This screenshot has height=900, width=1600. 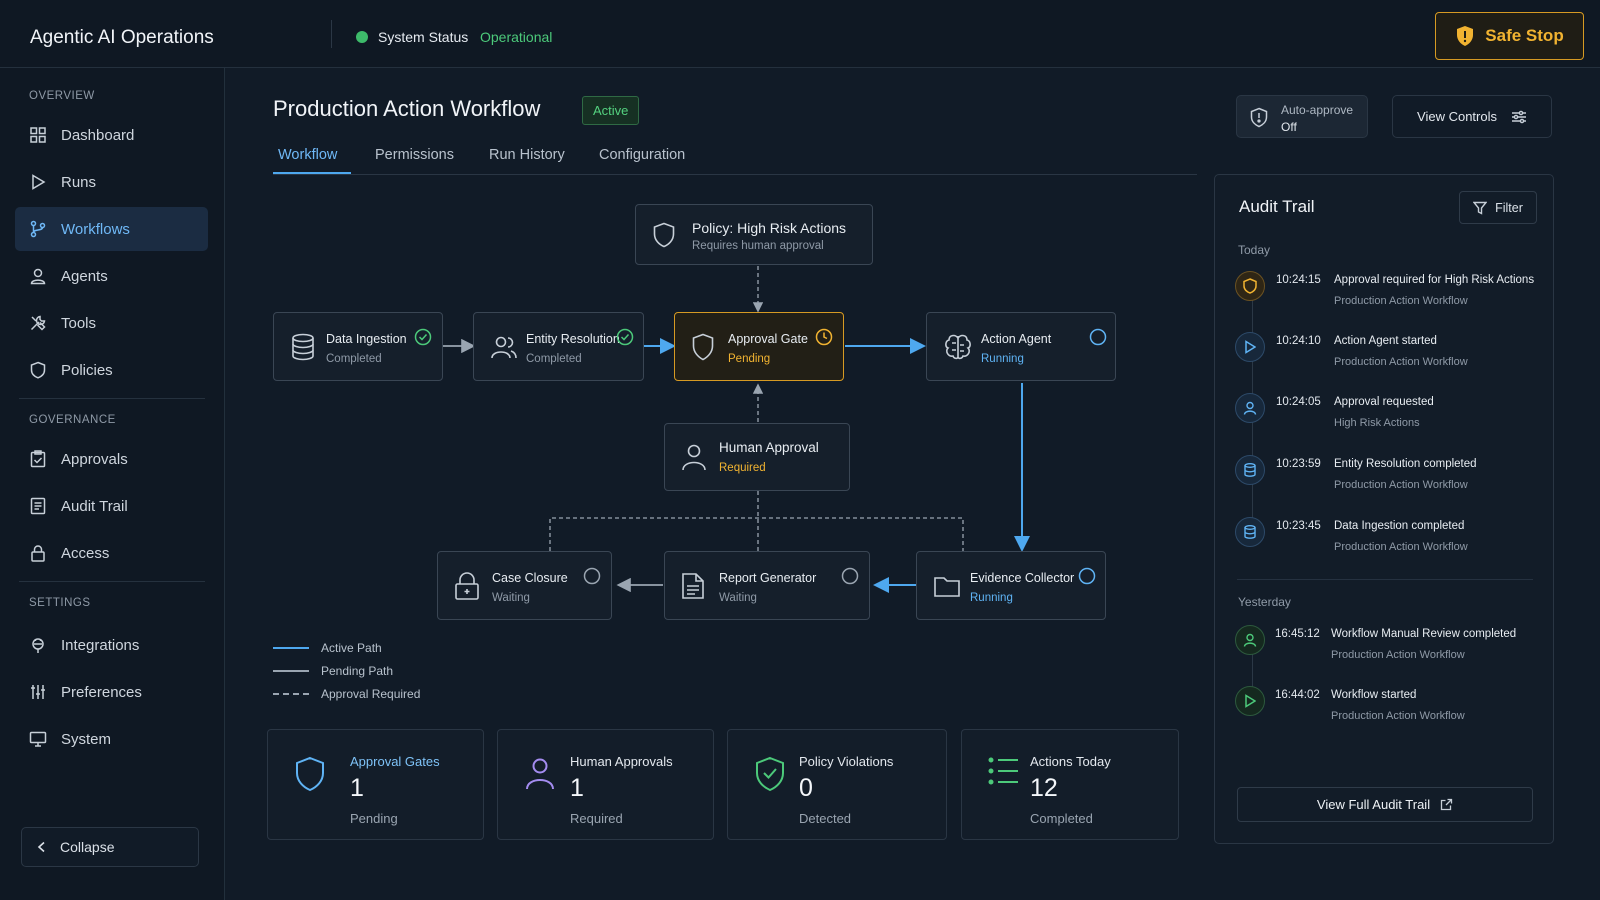 What do you see at coordinates (592, 576) in the screenshot?
I see `waiting-circle-icon` at bounding box center [592, 576].